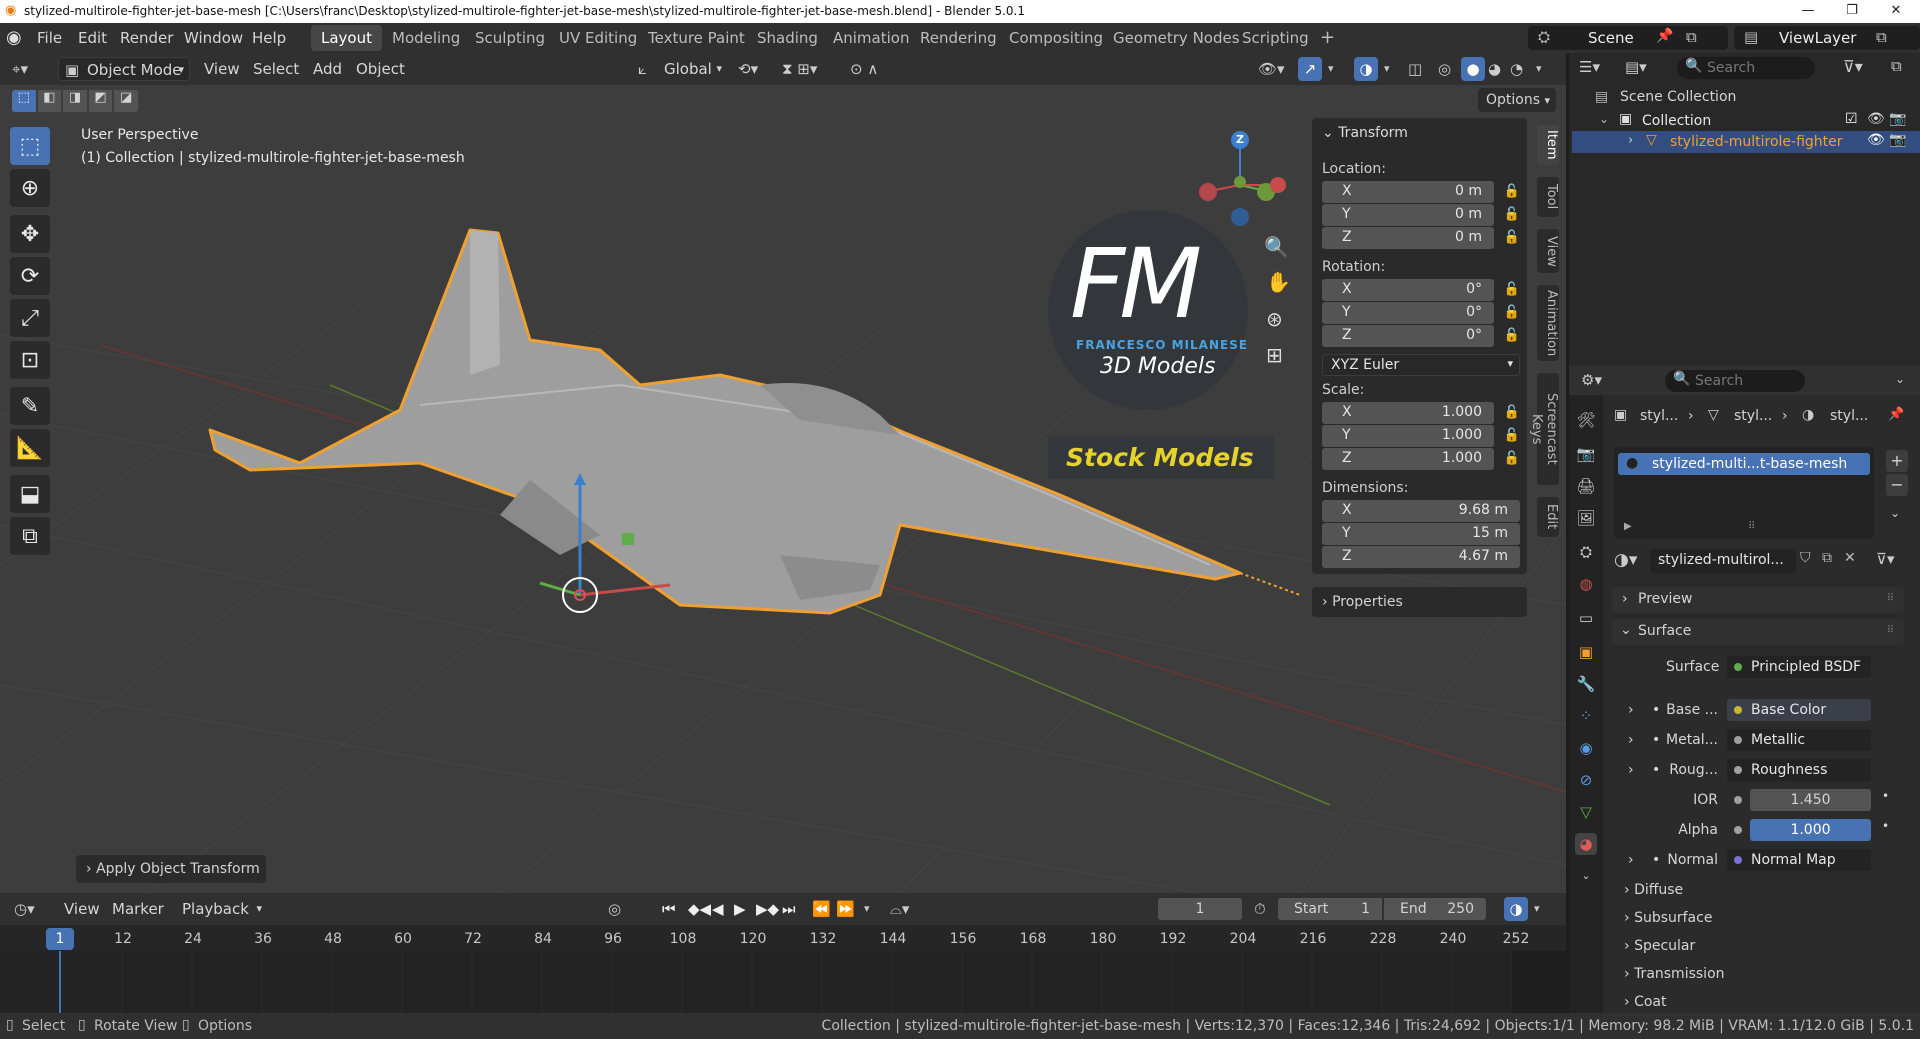  Describe the element at coordinates (899, 909) in the screenshot. I see `auto-key-icon: ⌓▾` at that location.